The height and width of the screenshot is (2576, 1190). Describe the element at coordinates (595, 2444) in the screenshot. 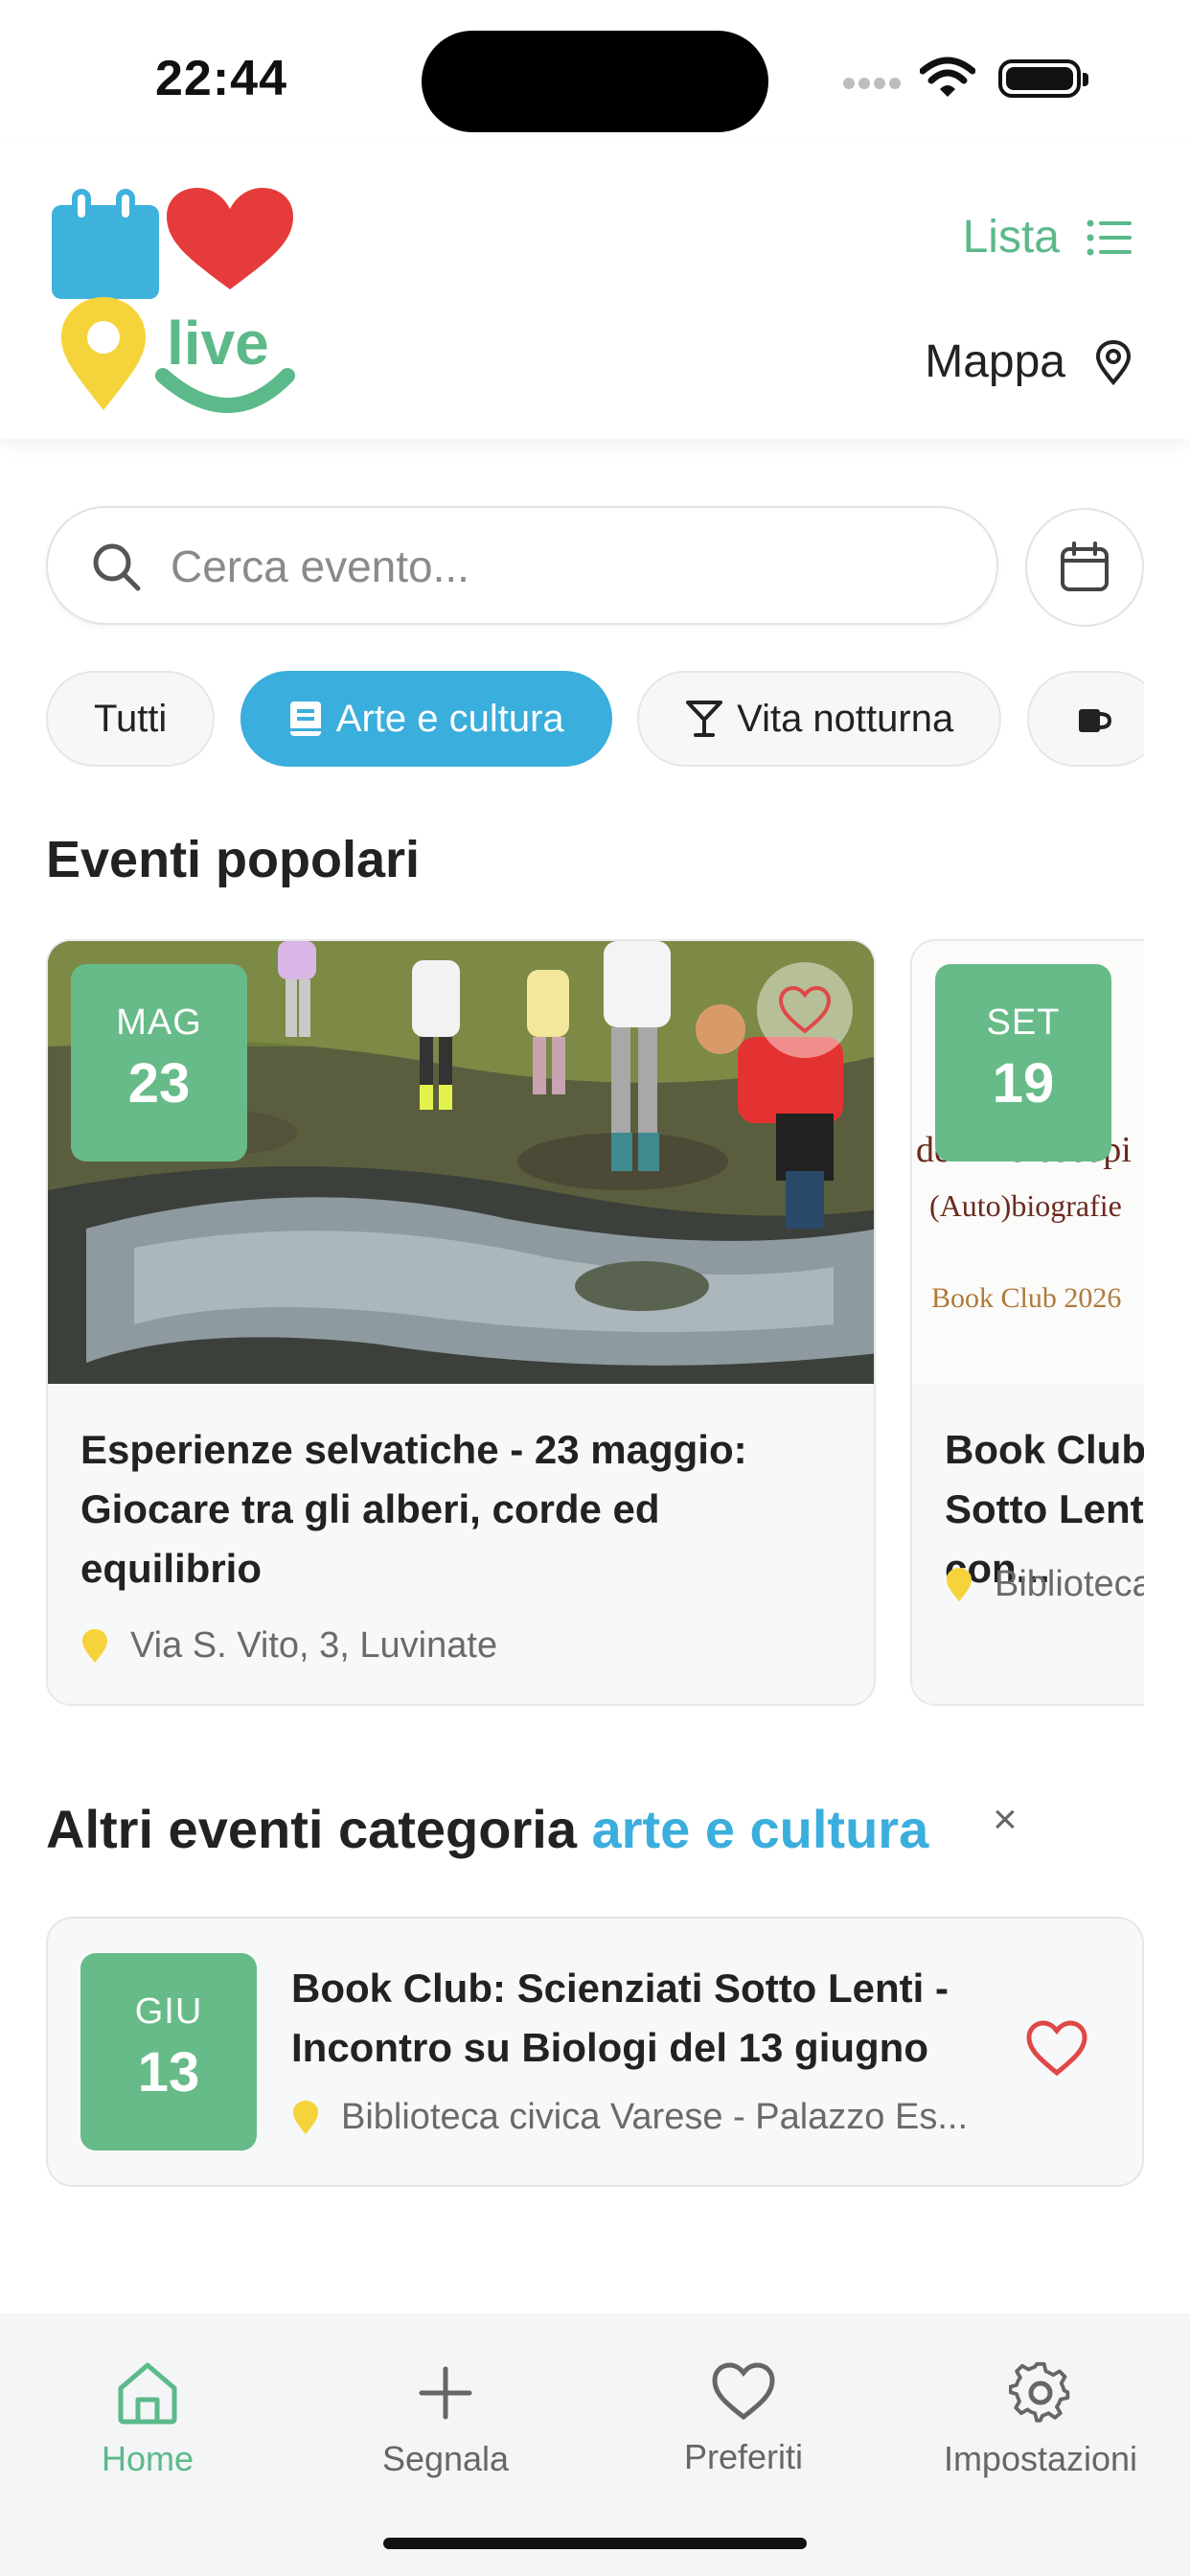

I see `bottom-tab-bar: Home Segnala Preferiti Impostazioni` at that location.